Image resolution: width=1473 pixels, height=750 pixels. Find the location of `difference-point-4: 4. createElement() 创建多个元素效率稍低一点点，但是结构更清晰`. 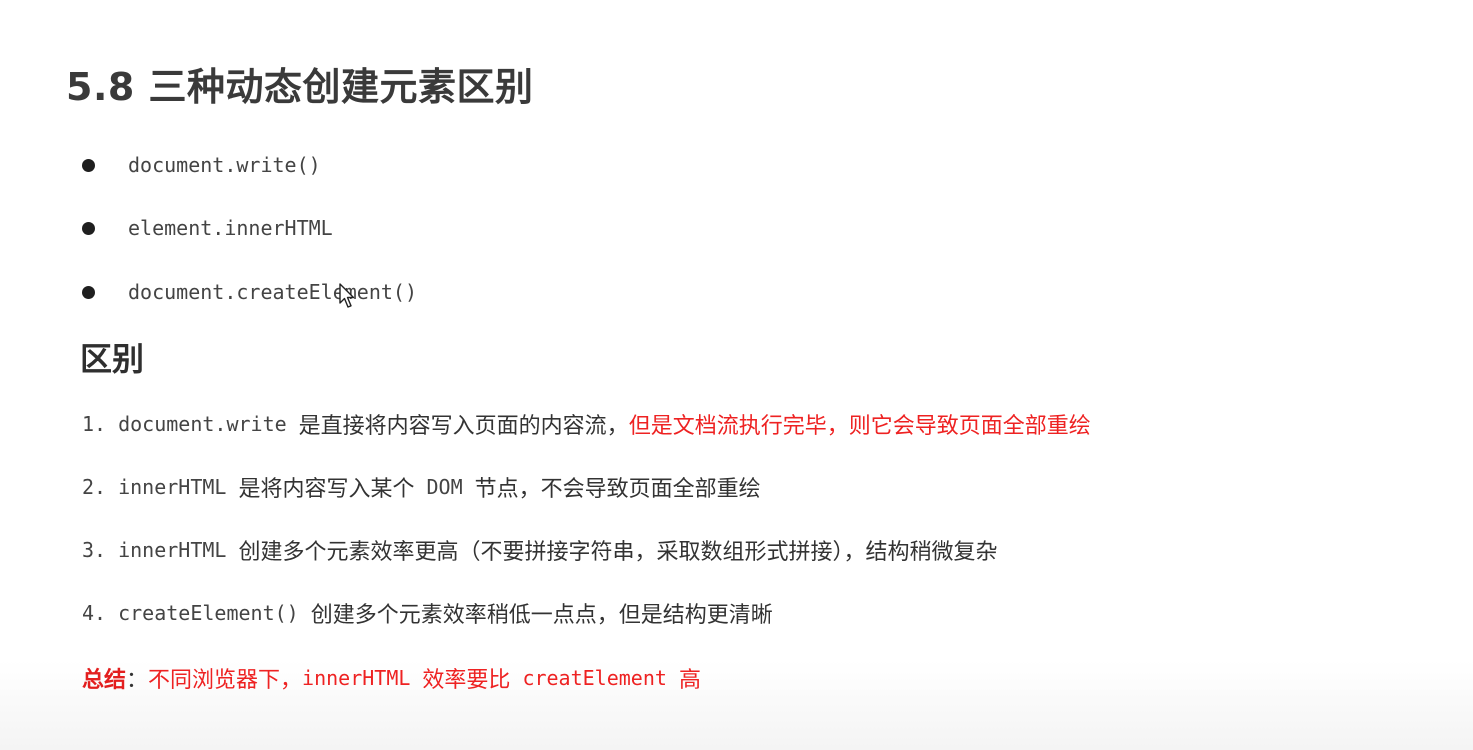

difference-point-4: 4. createElement() 创建多个元素效率稍低一点点，但是结构更清晰 is located at coordinates (427, 613).